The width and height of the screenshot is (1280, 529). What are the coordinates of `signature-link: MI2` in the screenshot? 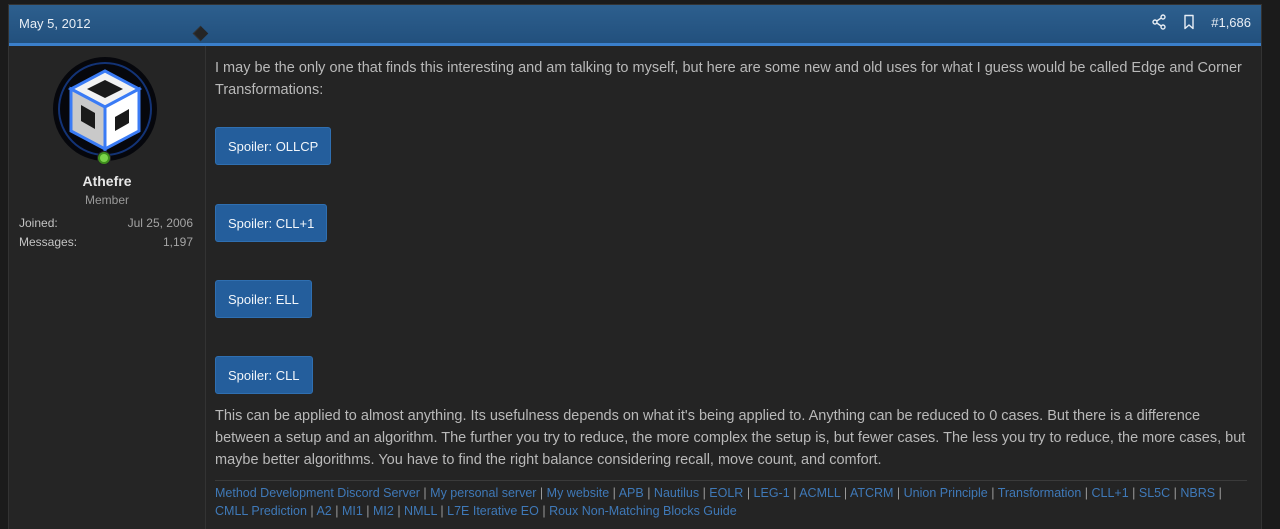 It's located at (383, 511).